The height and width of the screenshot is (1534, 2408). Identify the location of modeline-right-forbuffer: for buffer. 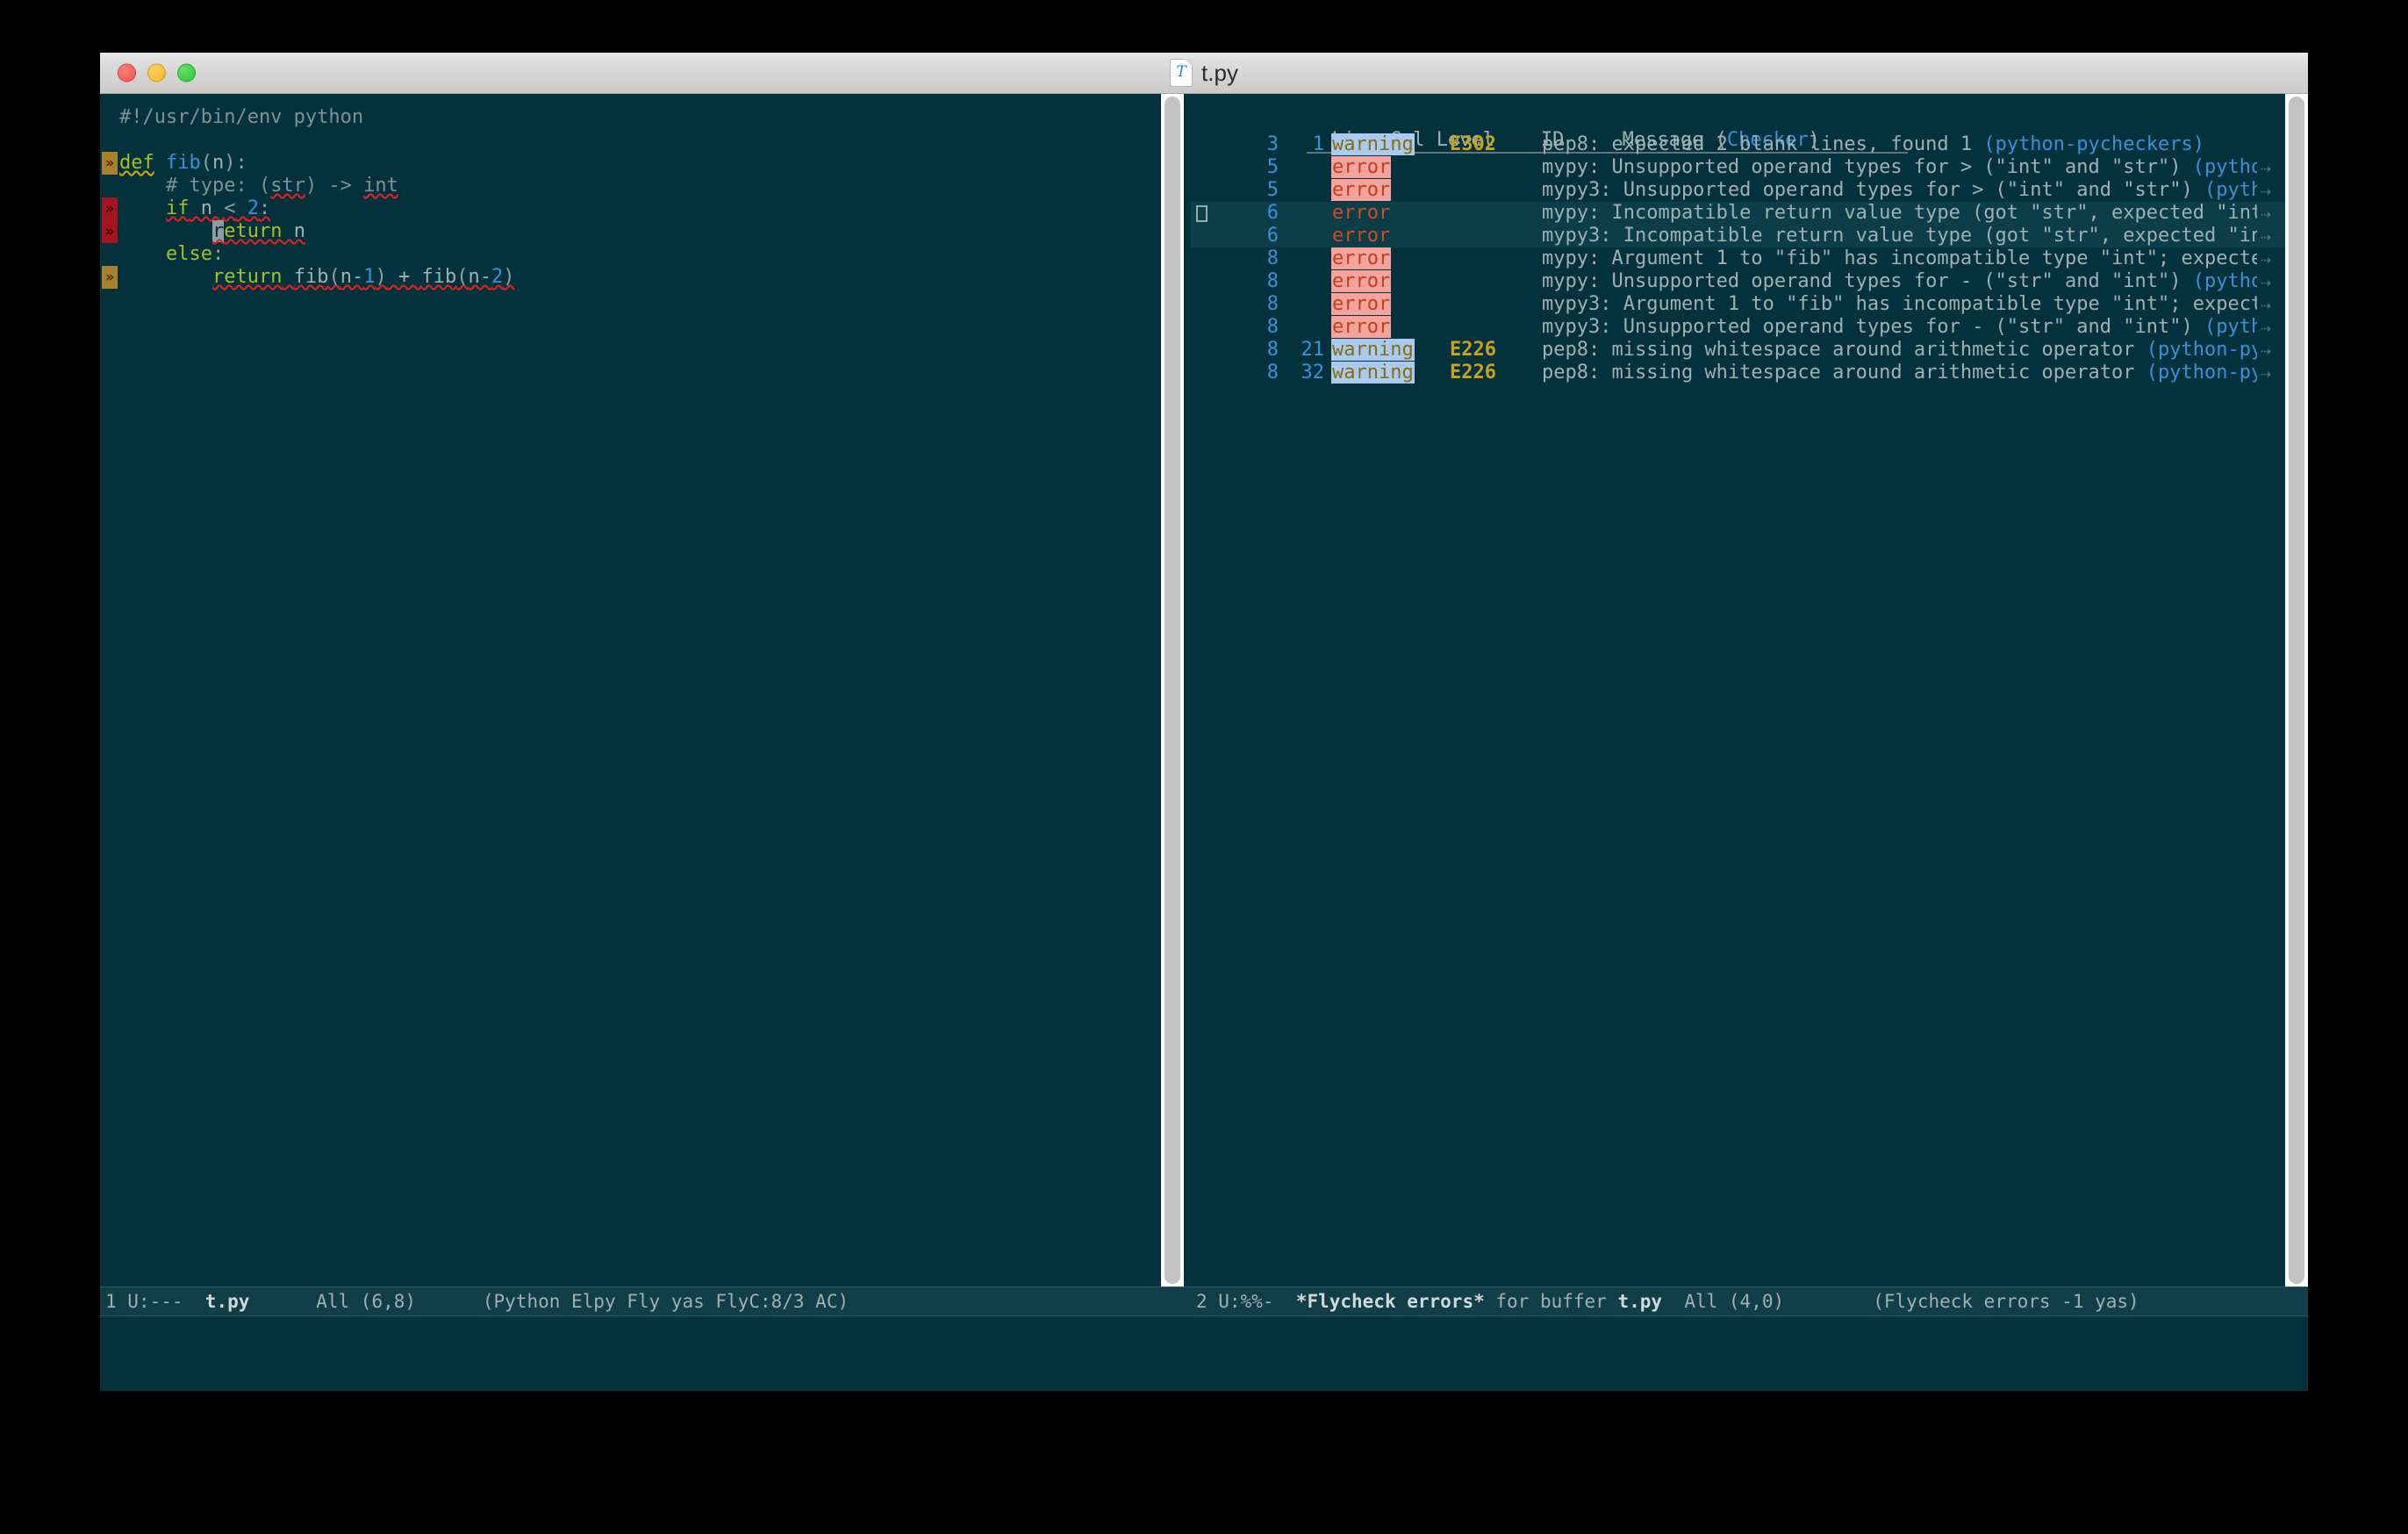
(1551, 1301).